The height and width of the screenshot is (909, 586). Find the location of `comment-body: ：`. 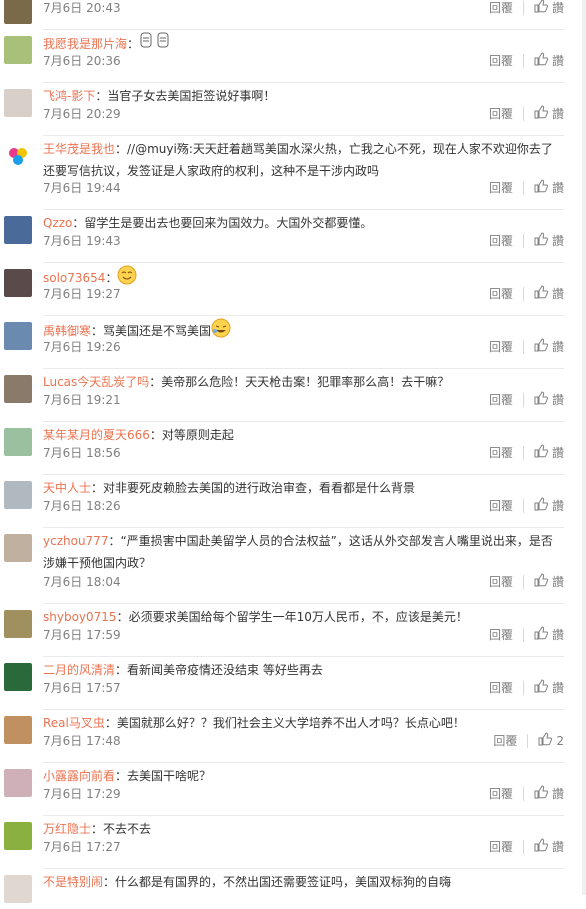

comment-body: ： is located at coordinates (111, 278).